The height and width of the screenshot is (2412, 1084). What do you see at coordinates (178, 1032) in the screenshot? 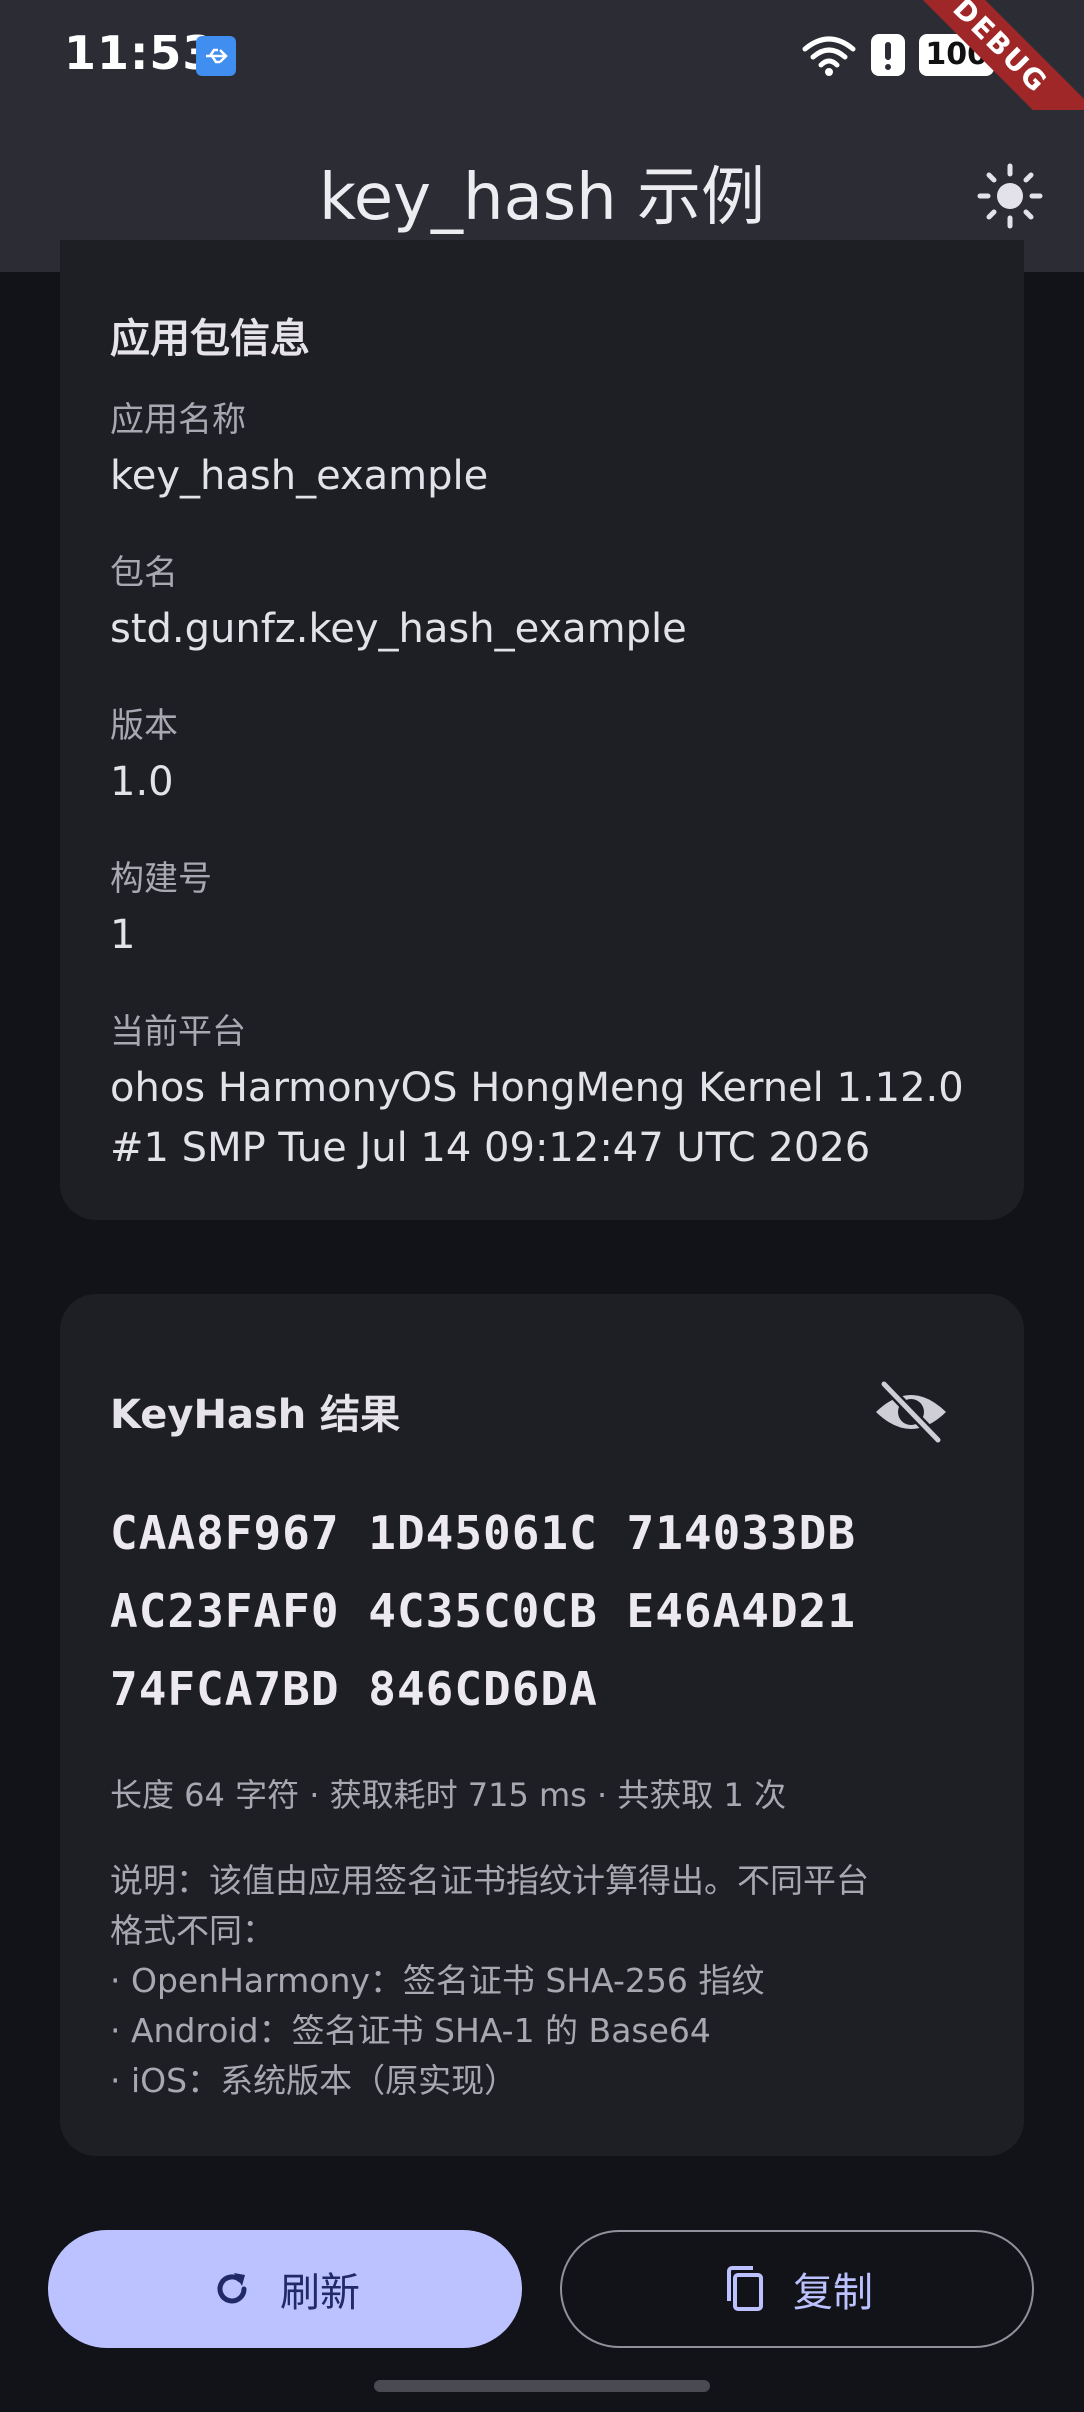
I see `field-label-platform: 当前平台` at bounding box center [178, 1032].